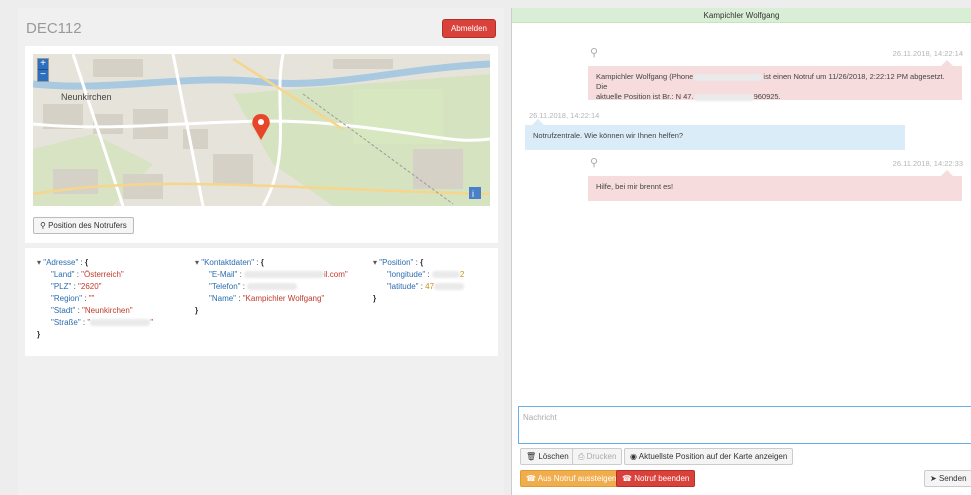 The image size is (971, 495). What do you see at coordinates (403, 286) in the screenshot?
I see `json-key: "latitude"` at bounding box center [403, 286].